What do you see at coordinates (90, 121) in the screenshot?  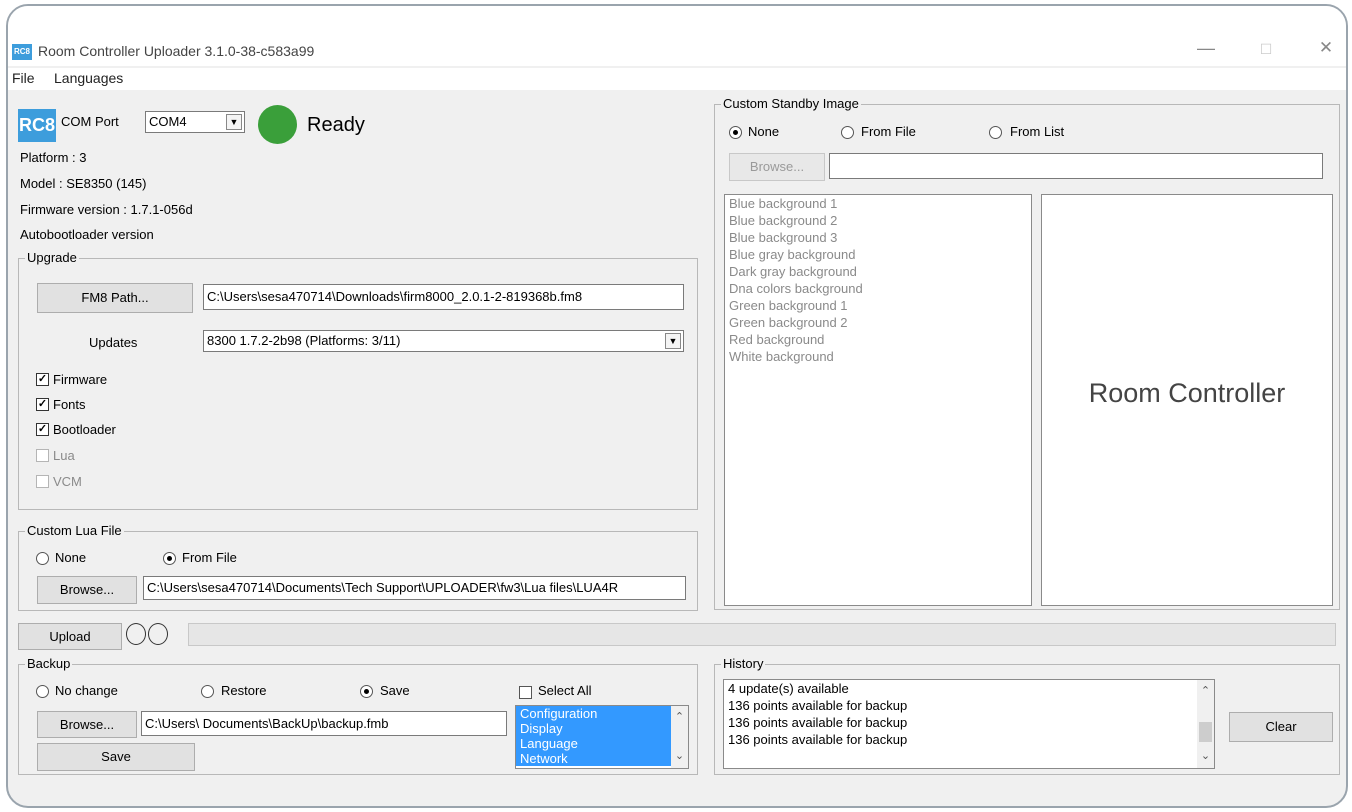 I see `com-port-label: COM Port` at bounding box center [90, 121].